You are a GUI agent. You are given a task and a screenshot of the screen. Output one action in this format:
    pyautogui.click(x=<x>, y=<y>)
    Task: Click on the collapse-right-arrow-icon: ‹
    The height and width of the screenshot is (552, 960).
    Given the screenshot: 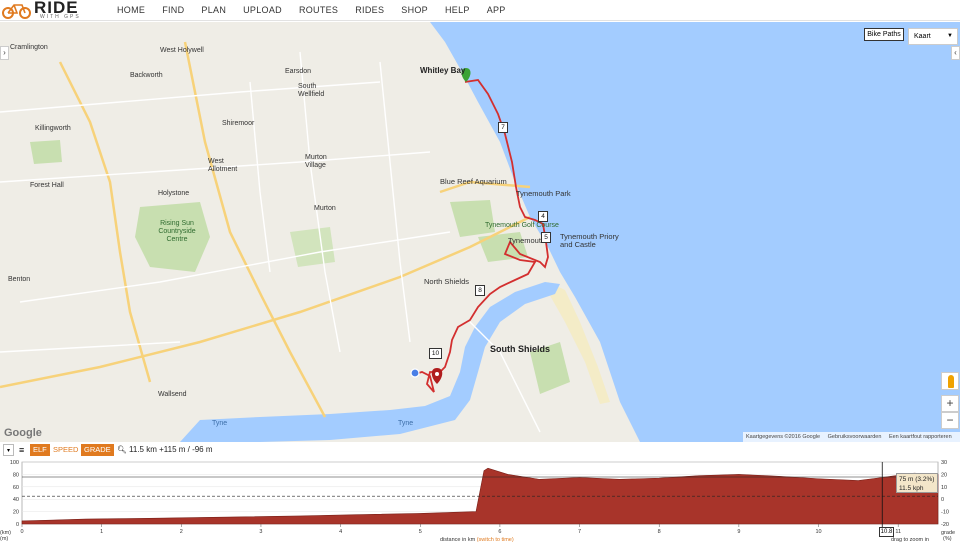 What is the action you would take?
    pyautogui.click(x=955, y=53)
    